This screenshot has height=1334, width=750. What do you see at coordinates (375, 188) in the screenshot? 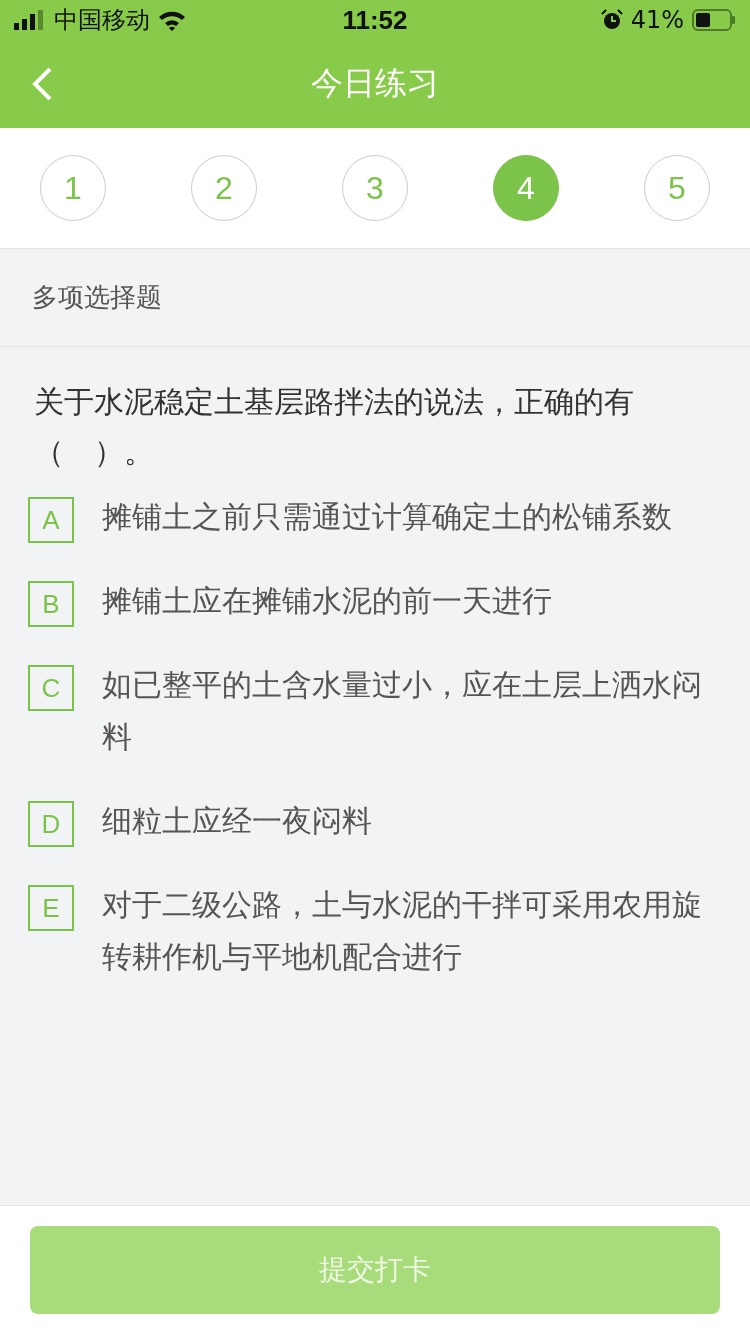
I see `question-number: 3` at bounding box center [375, 188].